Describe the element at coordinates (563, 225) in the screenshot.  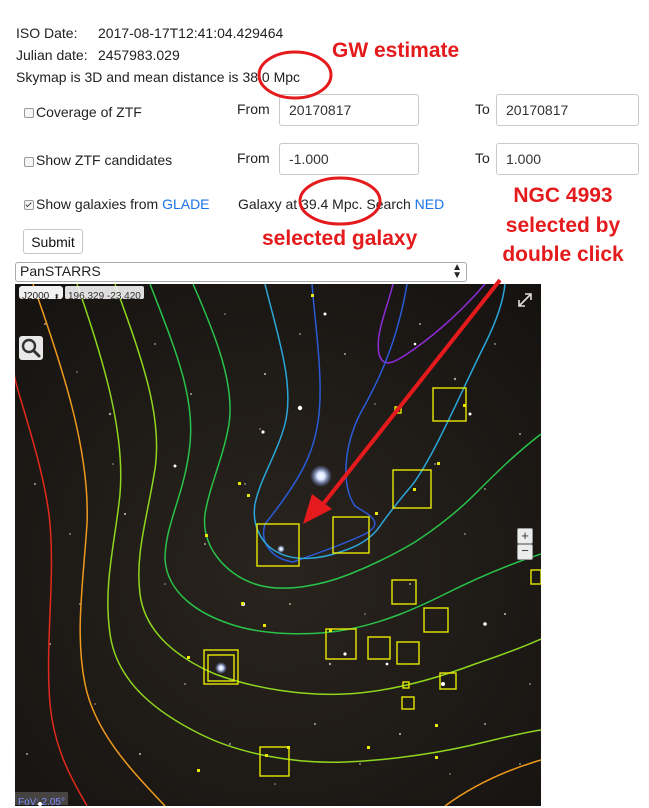
I see `ngc-annotation-line2: selected by` at that location.